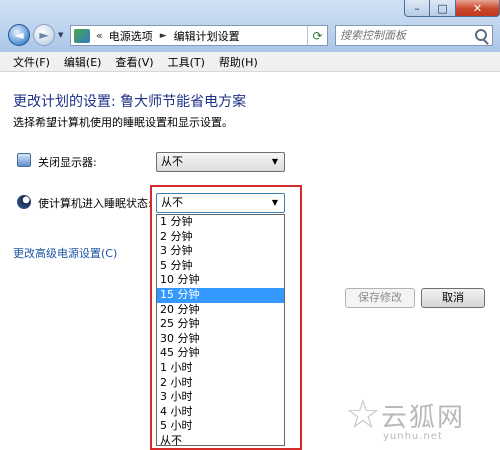  What do you see at coordinates (363, 415) in the screenshot?
I see `watermark-star-icon: ☆` at bounding box center [363, 415].